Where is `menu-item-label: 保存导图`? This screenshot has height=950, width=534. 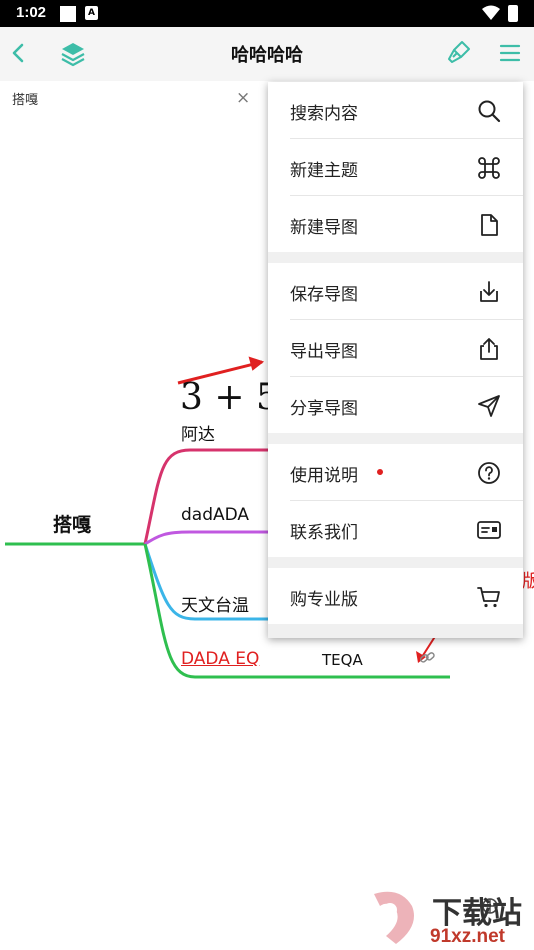 menu-item-label: 保存导图 is located at coordinates (324, 295).